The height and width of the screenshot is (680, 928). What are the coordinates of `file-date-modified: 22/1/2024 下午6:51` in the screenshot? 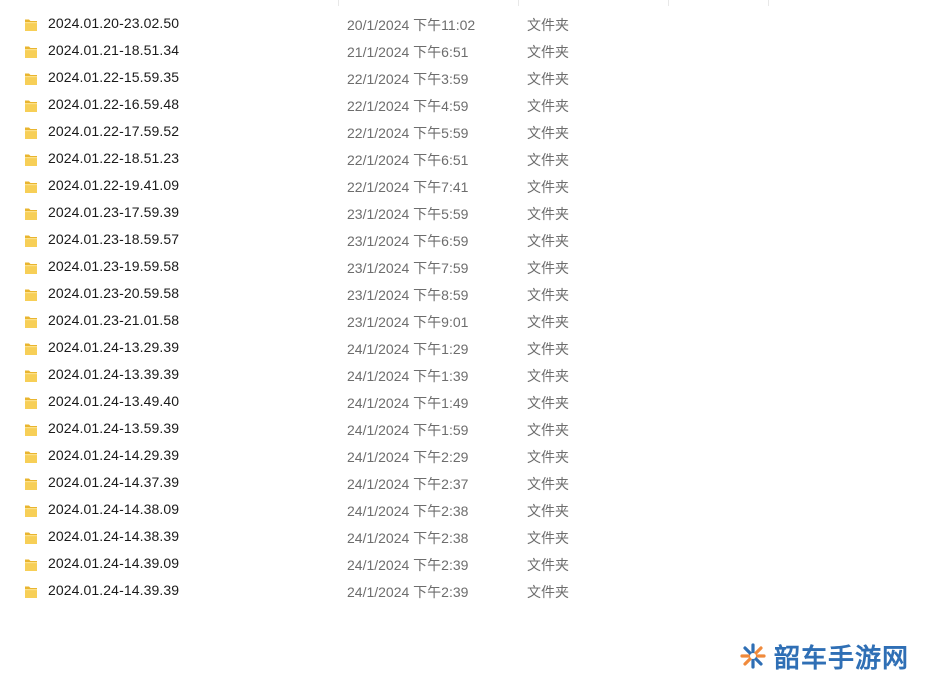 It's located at (408, 160).